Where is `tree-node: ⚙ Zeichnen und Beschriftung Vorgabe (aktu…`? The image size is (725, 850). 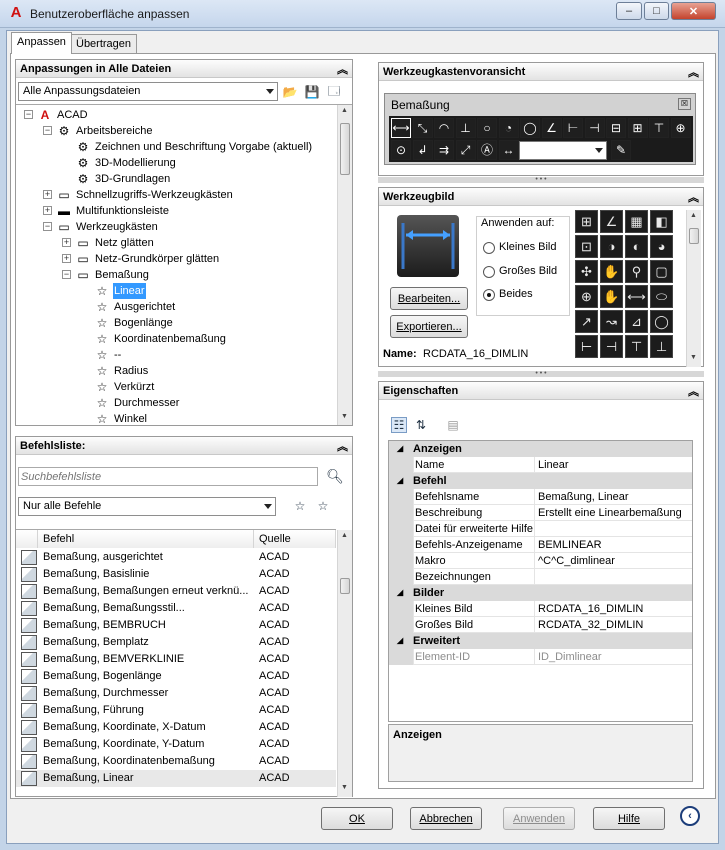
tree-node: ⚙ Zeichnen und Beschriftung Vorgabe (aktu… is located at coordinates (176, 147).